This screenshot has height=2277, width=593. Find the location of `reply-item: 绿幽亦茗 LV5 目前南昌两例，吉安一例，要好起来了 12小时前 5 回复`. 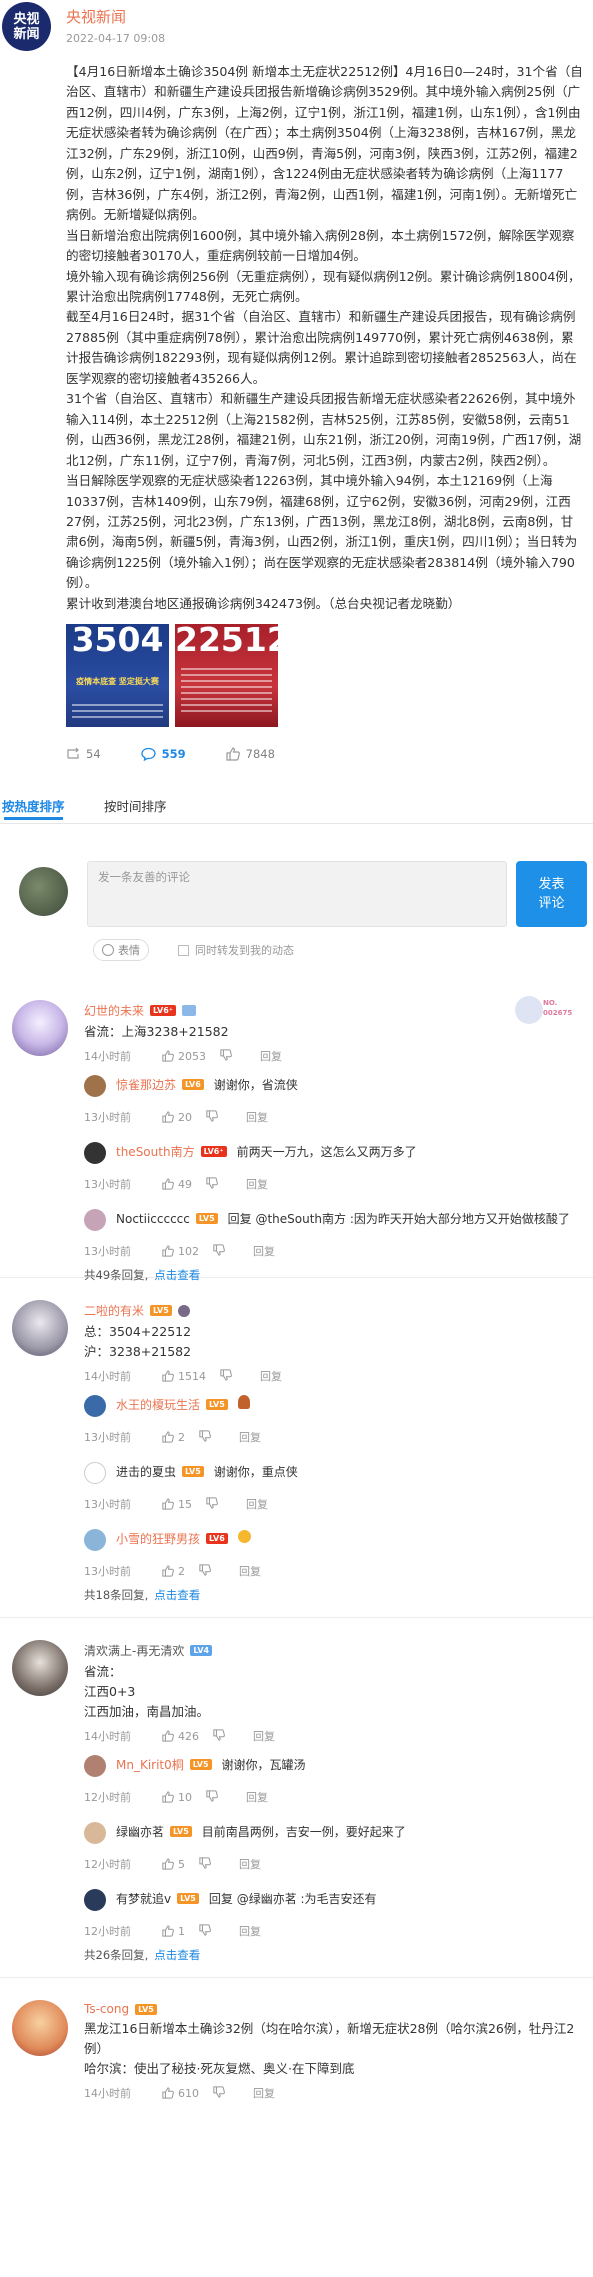

reply-item: 绿幽亦茗 LV5 目前南昌两例，吉安一例，要好起来了 12小时前 5 回复 is located at coordinates (338, 1846).